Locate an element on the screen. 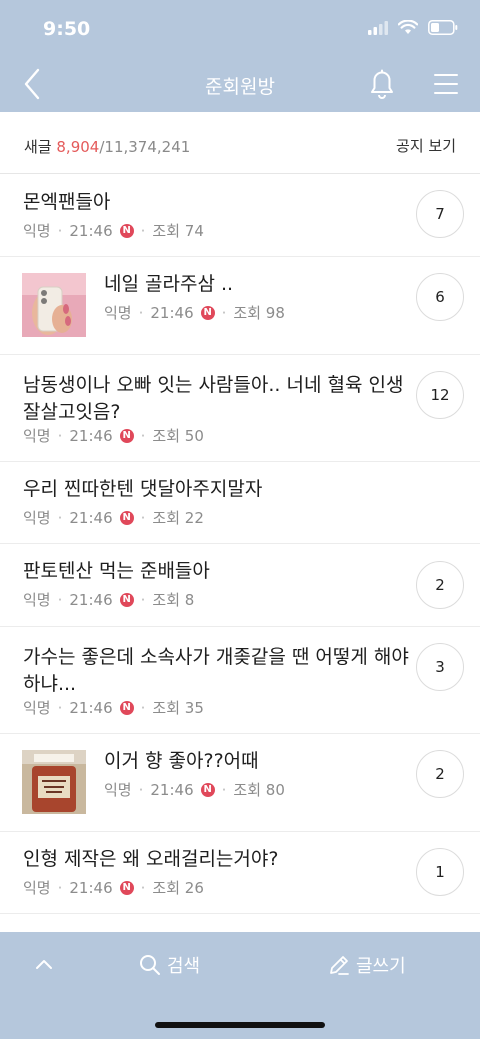  post-title: 남동생이나 오빠 잇는 사람들아.. 너네 혈육 인생 잘살고잇음? is located at coordinates (213, 399).